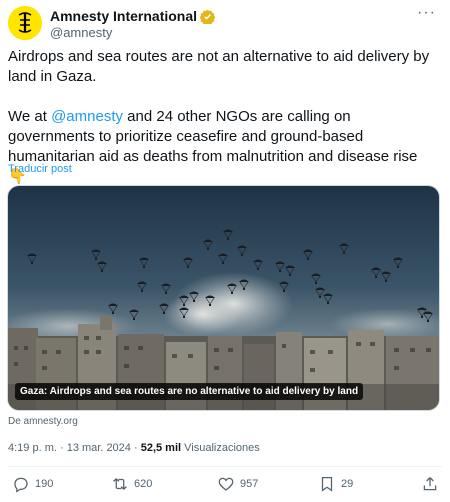 This screenshot has width=450, height=502. I want to click on bookmark-count: 29, so click(347, 484).